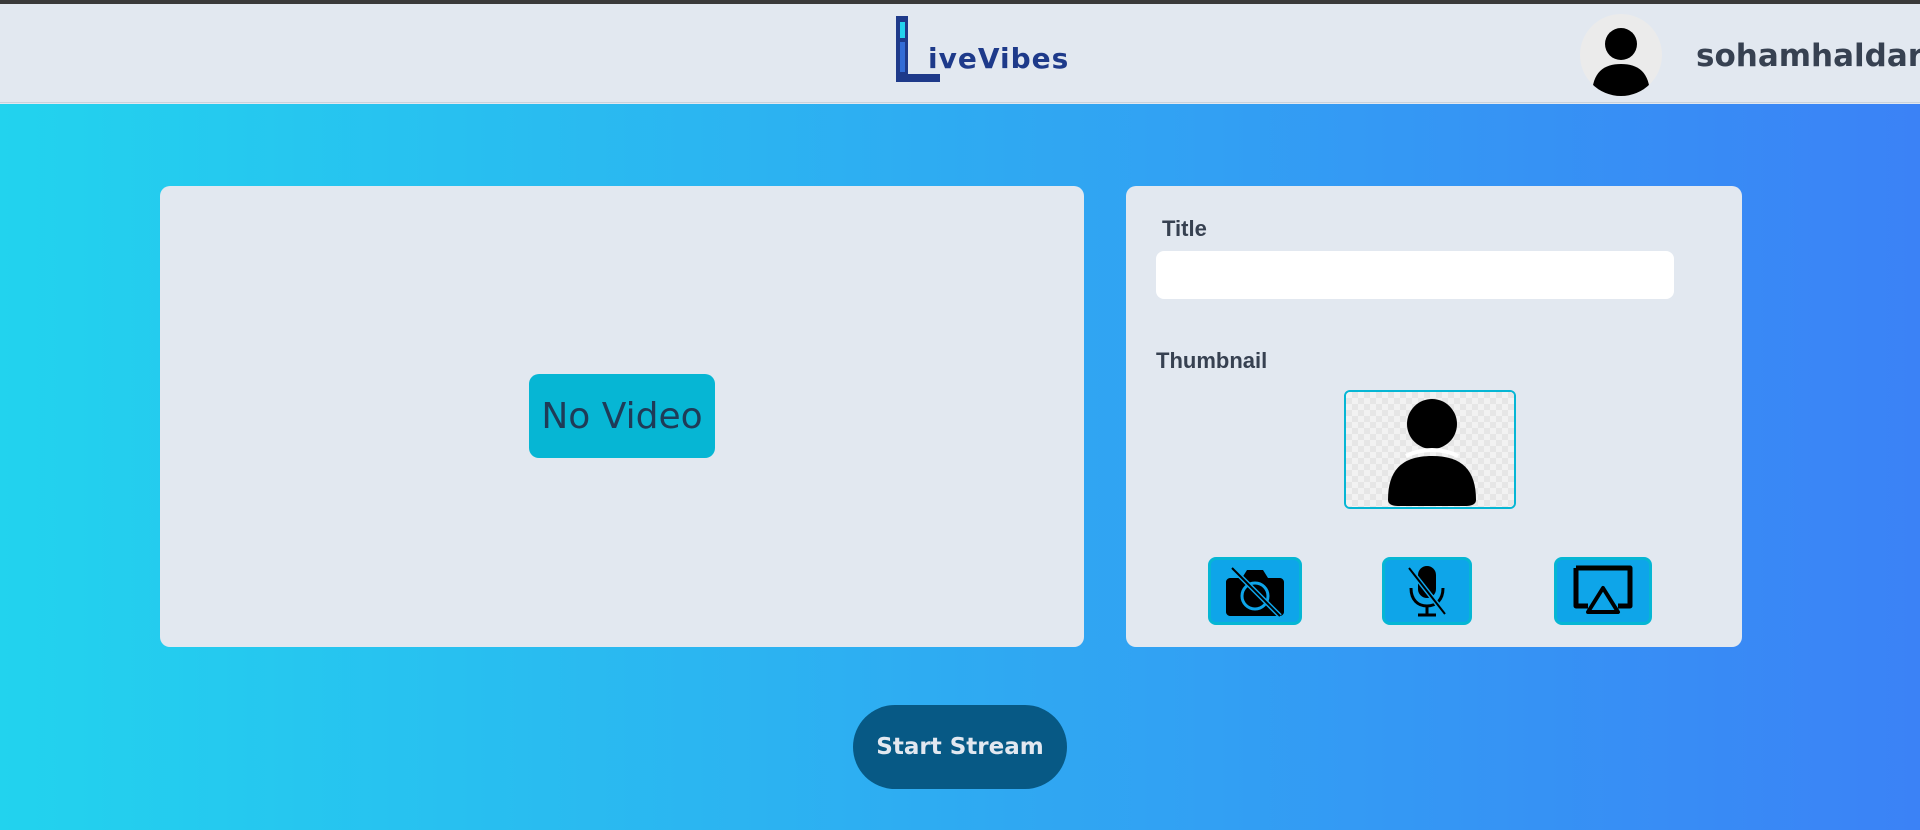 The height and width of the screenshot is (830, 1920). I want to click on screen-share-icon, so click(1603, 589).